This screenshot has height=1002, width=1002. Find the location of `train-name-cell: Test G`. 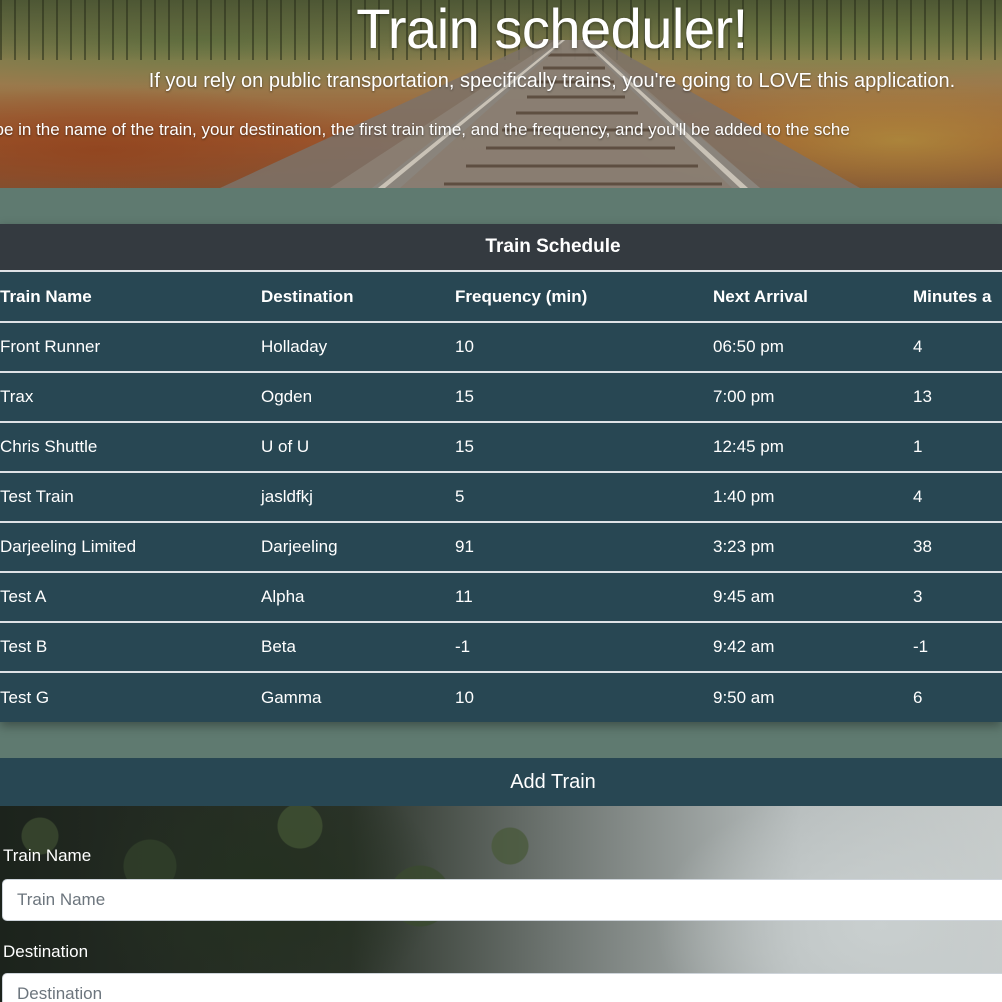

train-name-cell: Test G is located at coordinates (25, 697).